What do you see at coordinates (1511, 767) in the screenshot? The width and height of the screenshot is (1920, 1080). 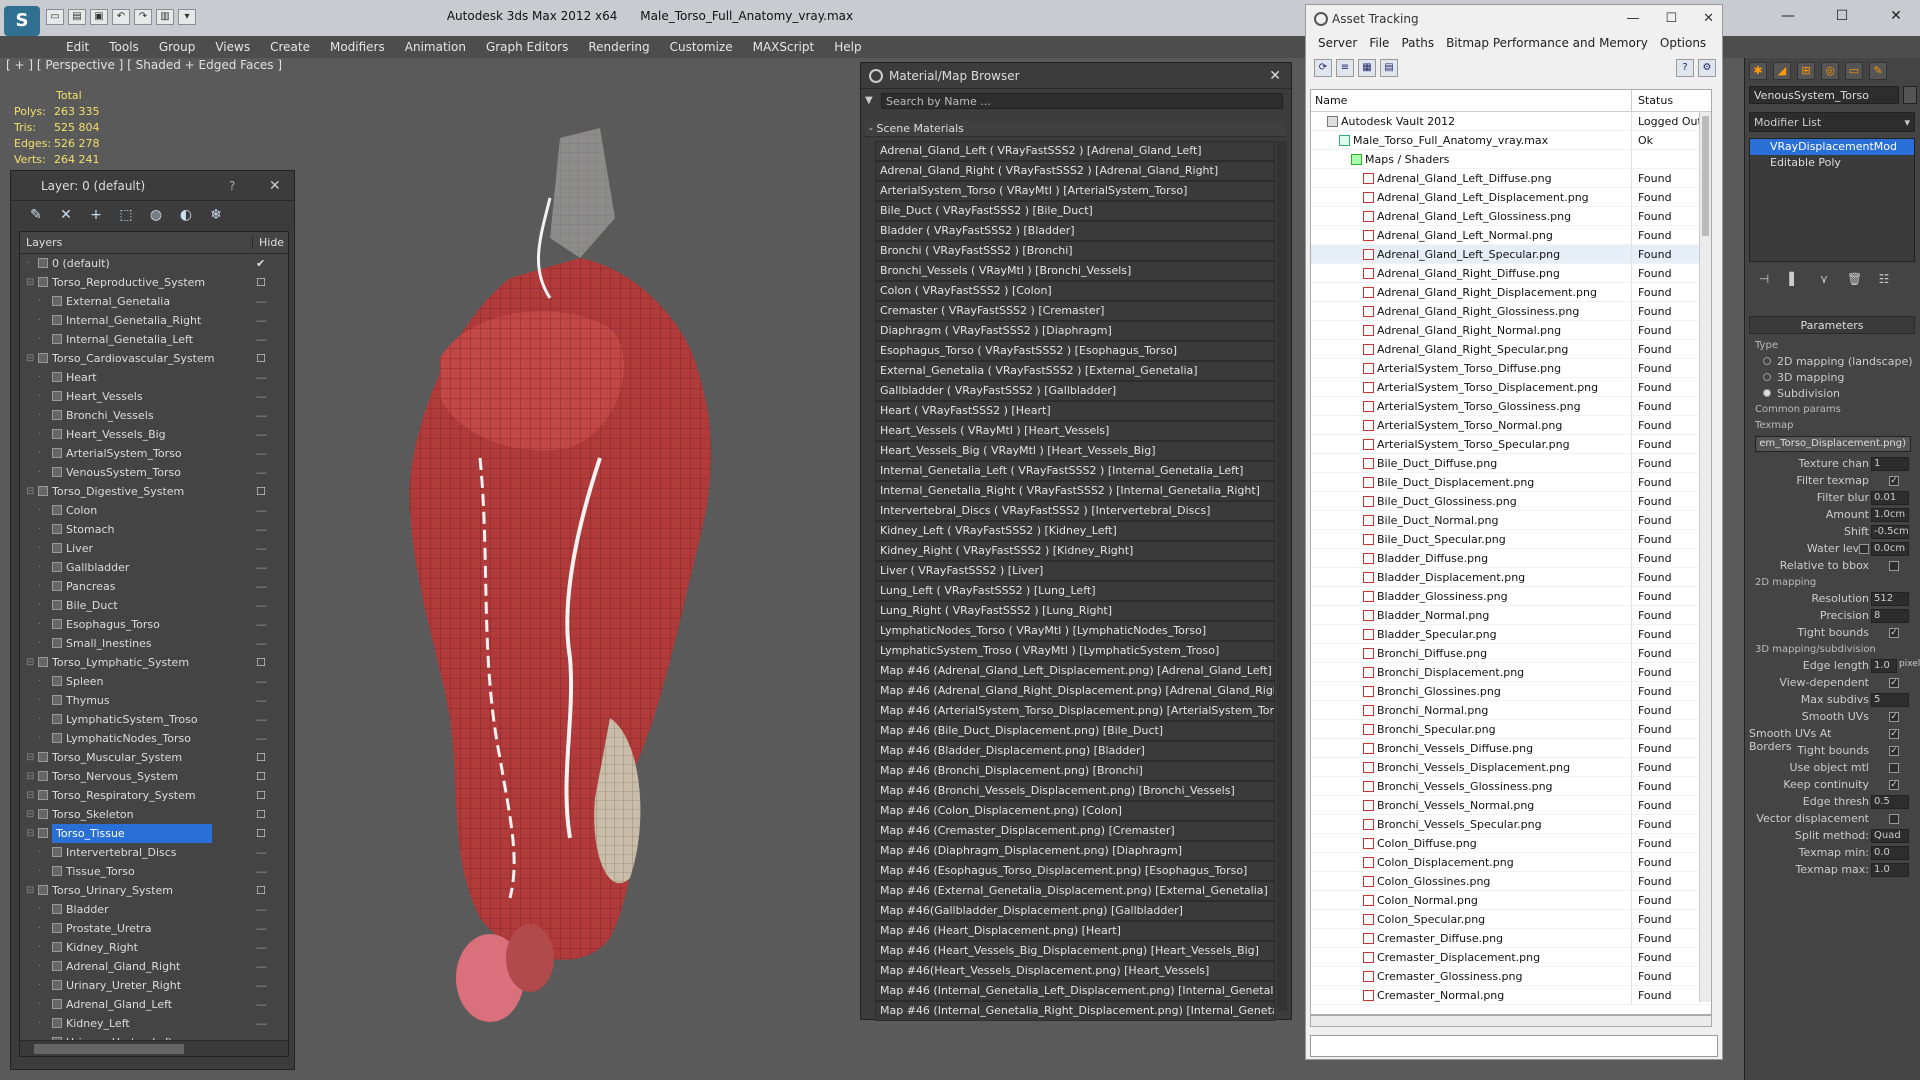 I see `asset-row: Bronchi_Vessels_Displacement.png Found` at bounding box center [1511, 767].